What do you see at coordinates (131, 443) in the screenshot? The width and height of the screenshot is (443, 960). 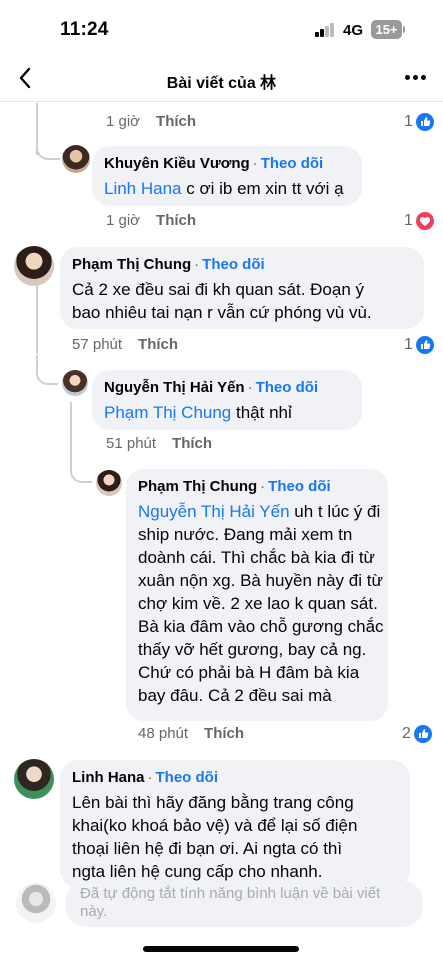 I see `comment-time: 51 phút` at bounding box center [131, 443].